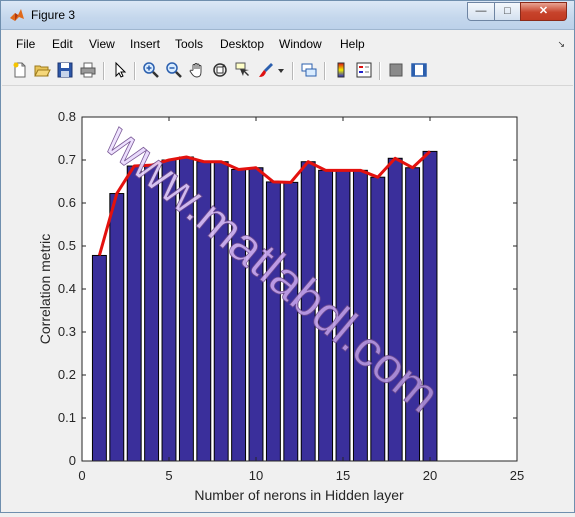 This screenshot has width=575, height=517. What do you see at coordinates (517, 475) in the screenshot?
I see `x-tick-label: 25` at bounding box center [517, 475].